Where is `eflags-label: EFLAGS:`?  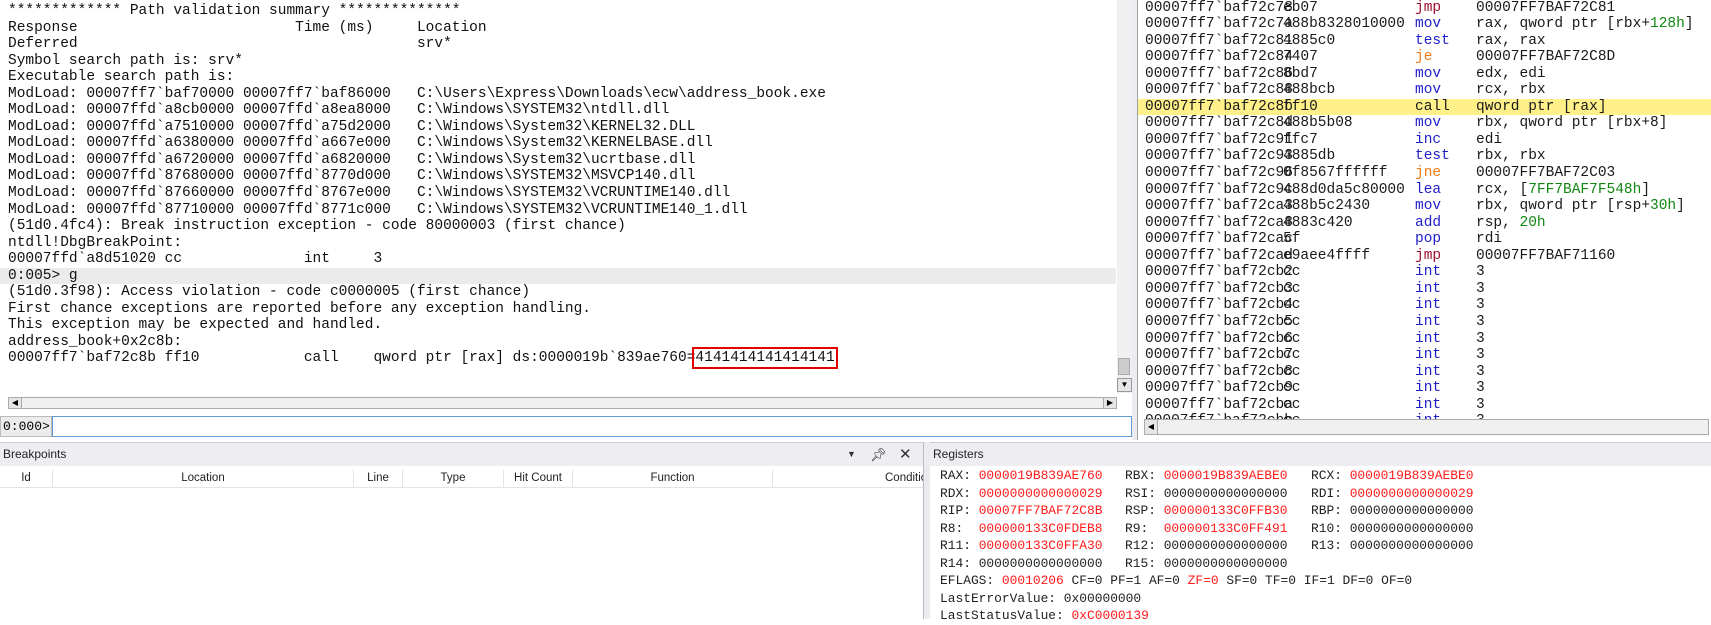 eflags-label: EFLAGS: is located at coordinates (971, 580).